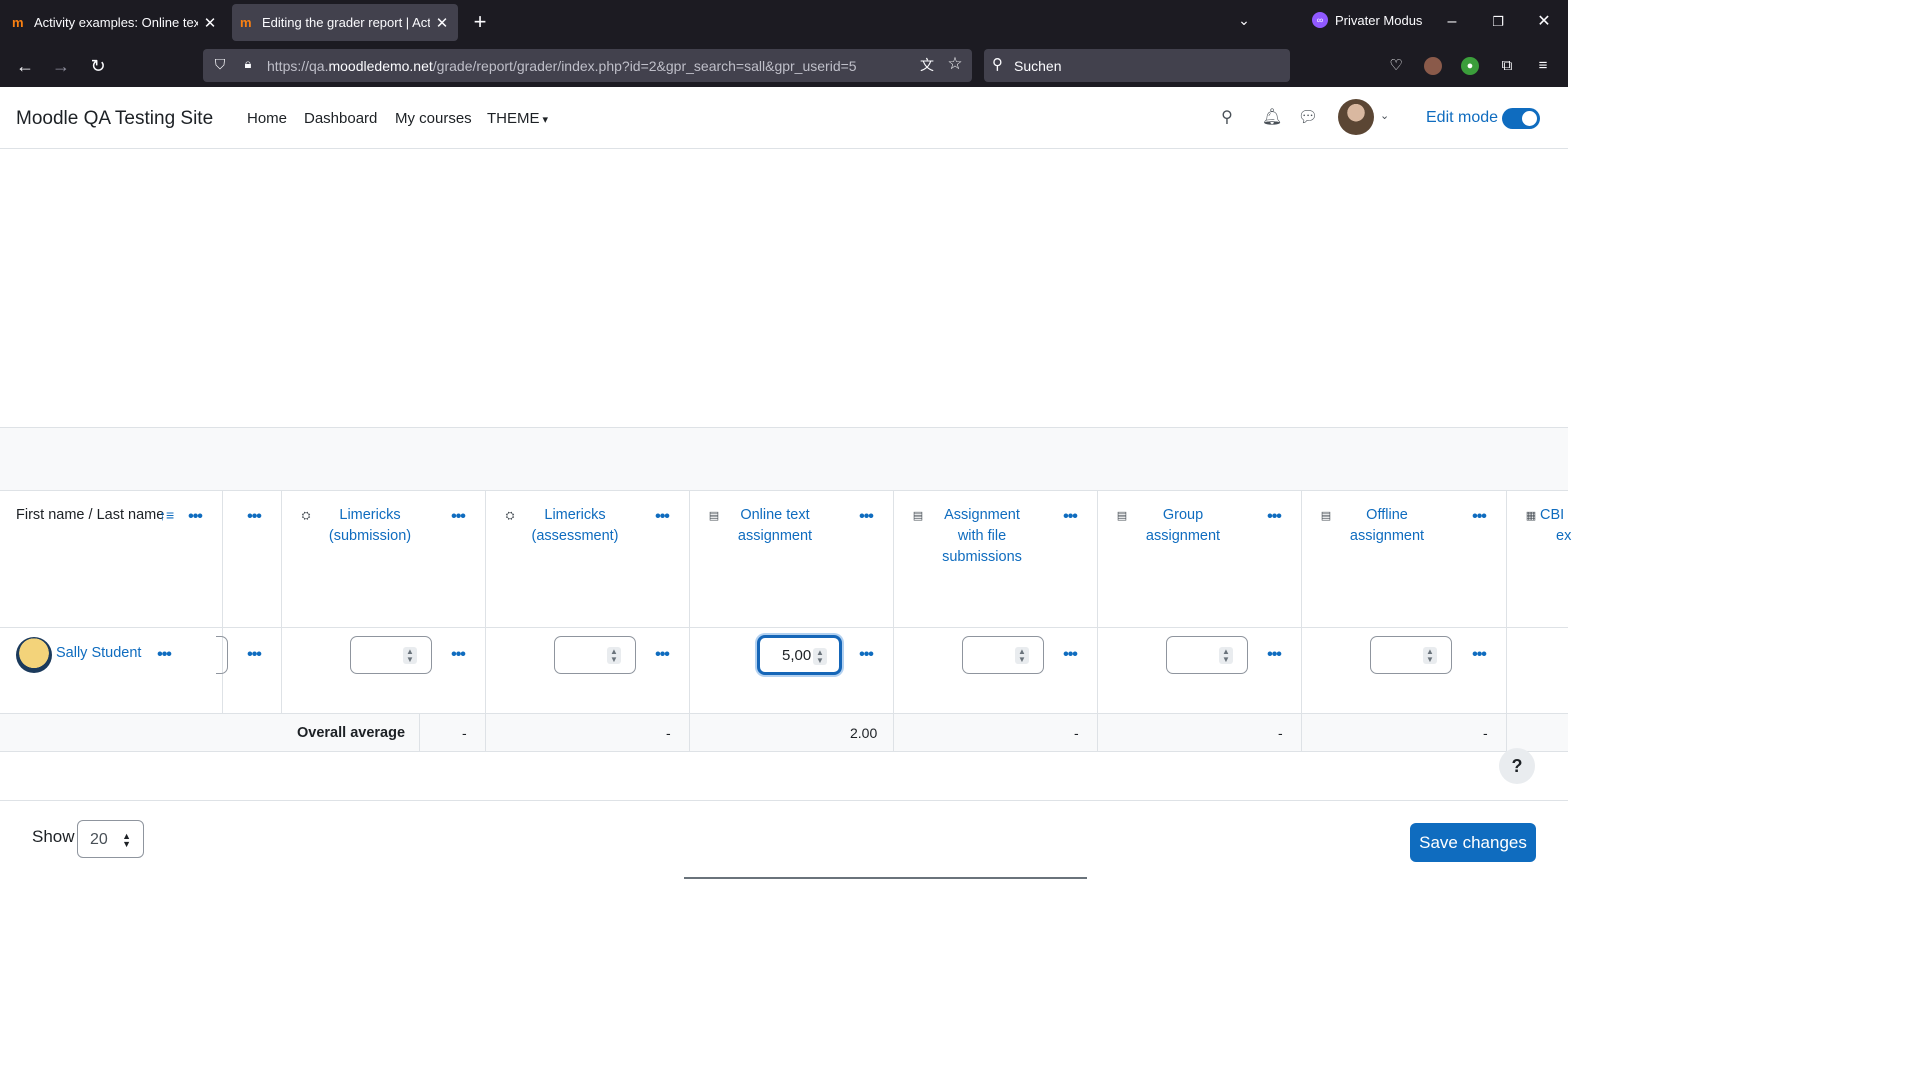 The image size is (1920, 1080). What do you see at coordinates (982, 536) in the screenshot?
I see `column-header-assignment-file-submissions: Assignment with file submissions` at bounding box center [982, 536].